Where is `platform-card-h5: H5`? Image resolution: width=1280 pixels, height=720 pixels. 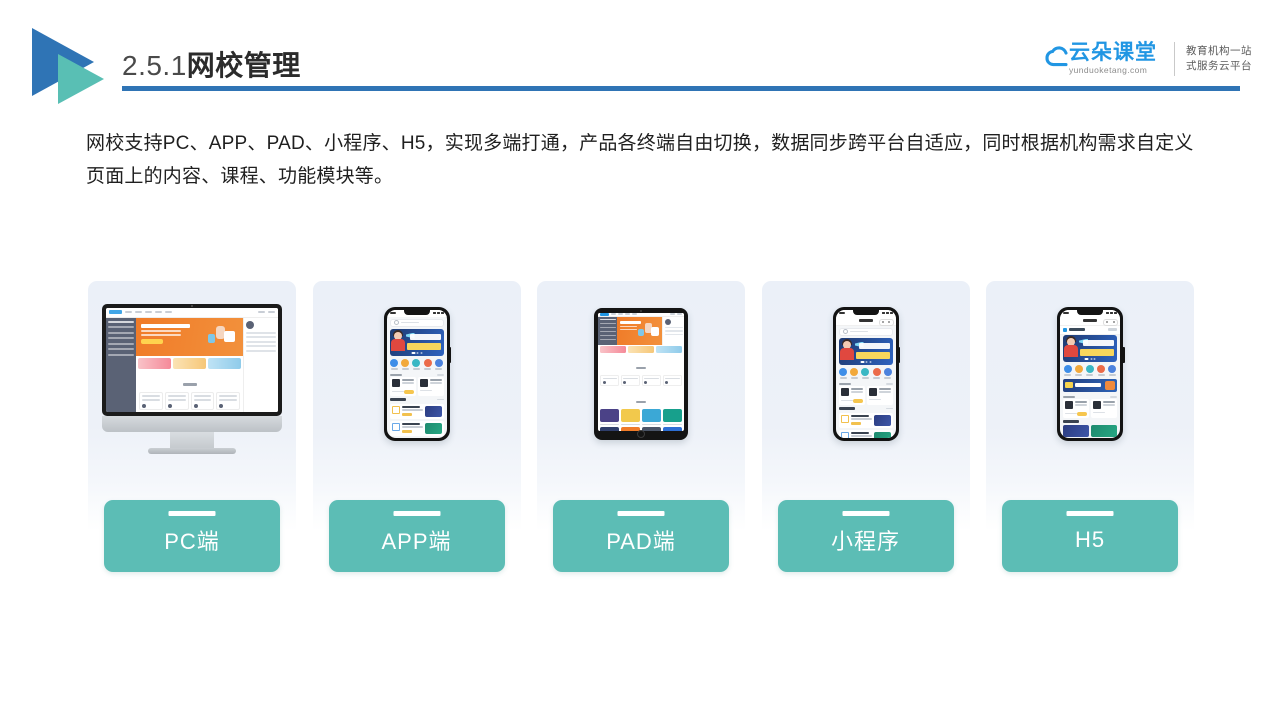
platform-card-h5: H5 is located at coordinates (1090, 428).